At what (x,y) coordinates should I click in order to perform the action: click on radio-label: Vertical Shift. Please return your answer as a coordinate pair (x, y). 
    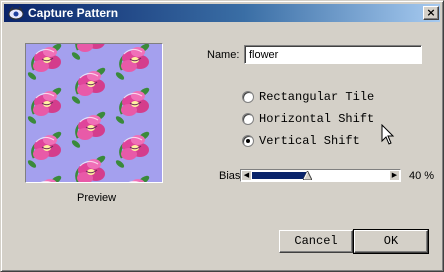
    Looking at the image, I should click on (309, 141).